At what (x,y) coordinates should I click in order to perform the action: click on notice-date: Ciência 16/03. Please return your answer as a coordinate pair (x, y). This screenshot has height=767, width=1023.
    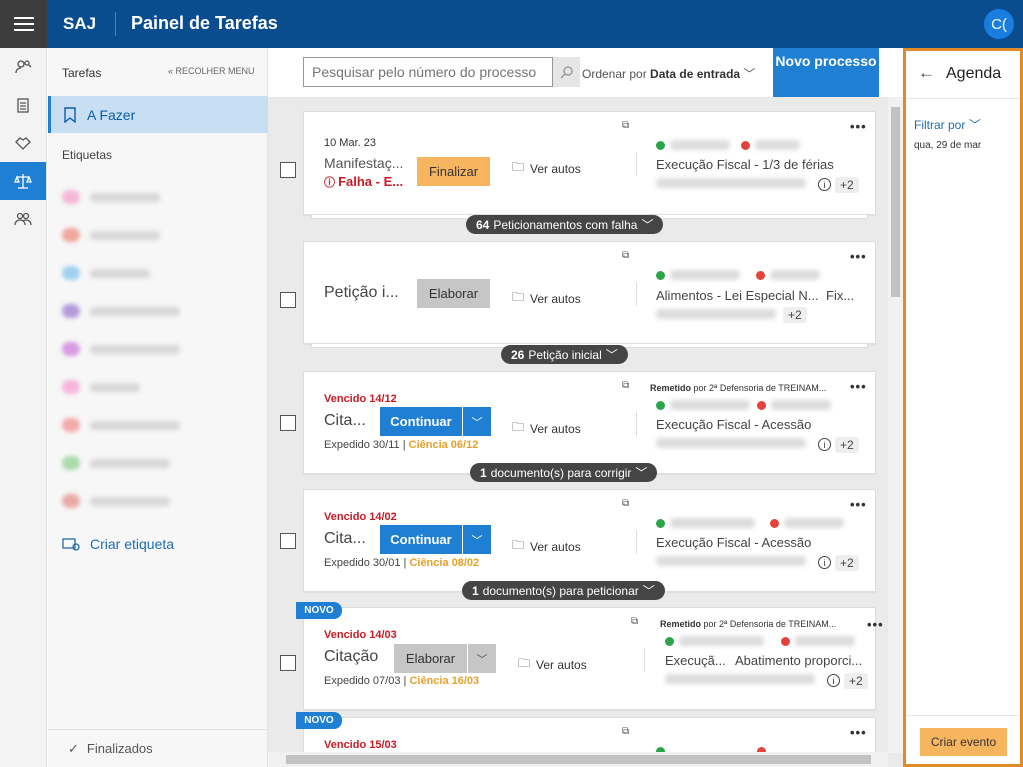
    Looking at the image, I should click on (444, 681).